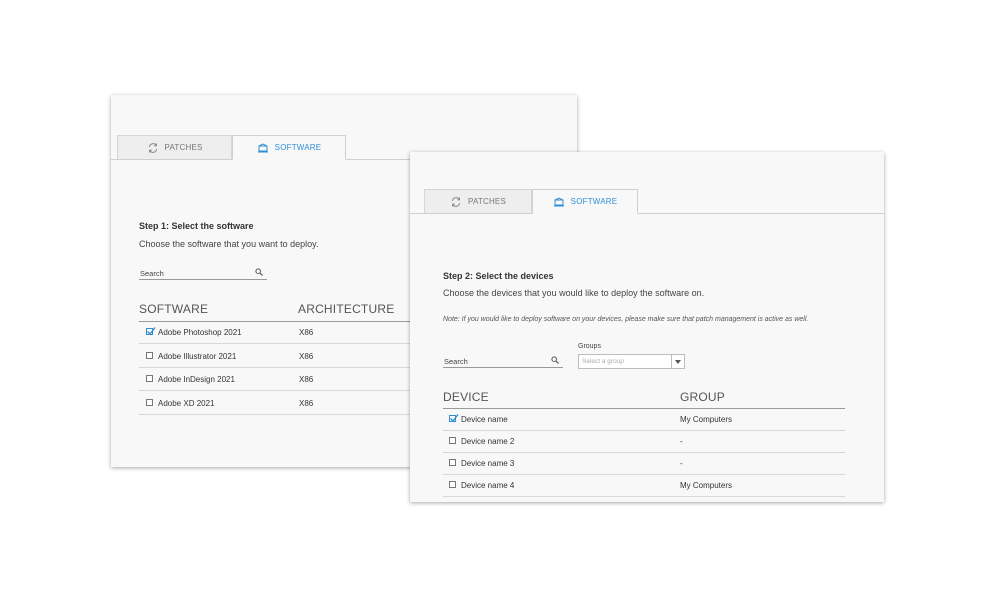 Image resolution: width=1000 pixels, height=600 pixels. I want to click on device-name: Device name, so click(484, 419).